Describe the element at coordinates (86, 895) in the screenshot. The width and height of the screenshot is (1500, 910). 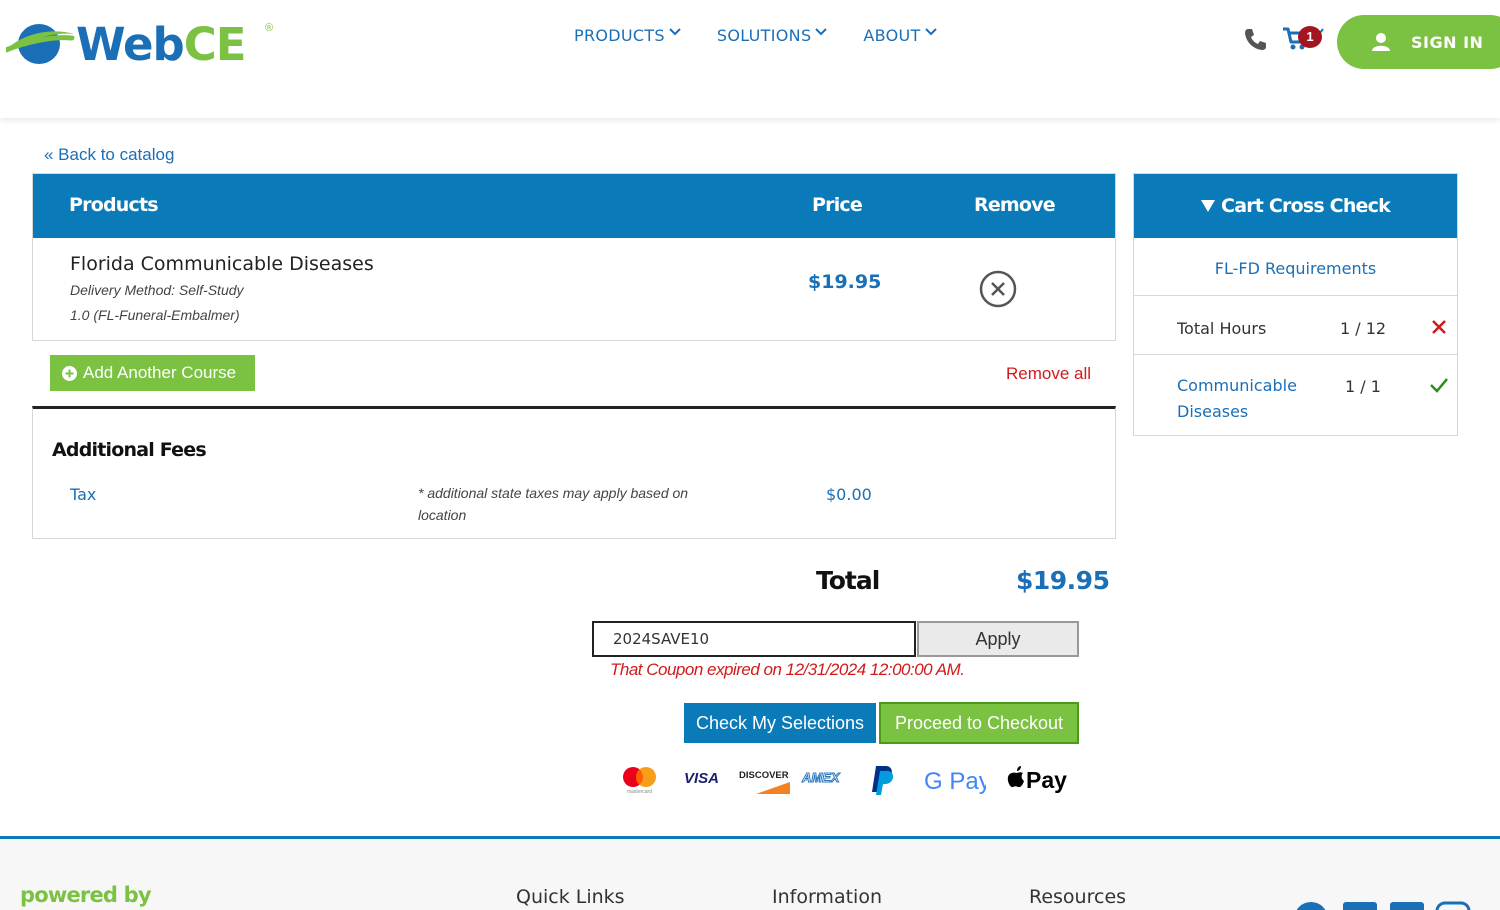
I see `powered-by-label: powered by` at that location.